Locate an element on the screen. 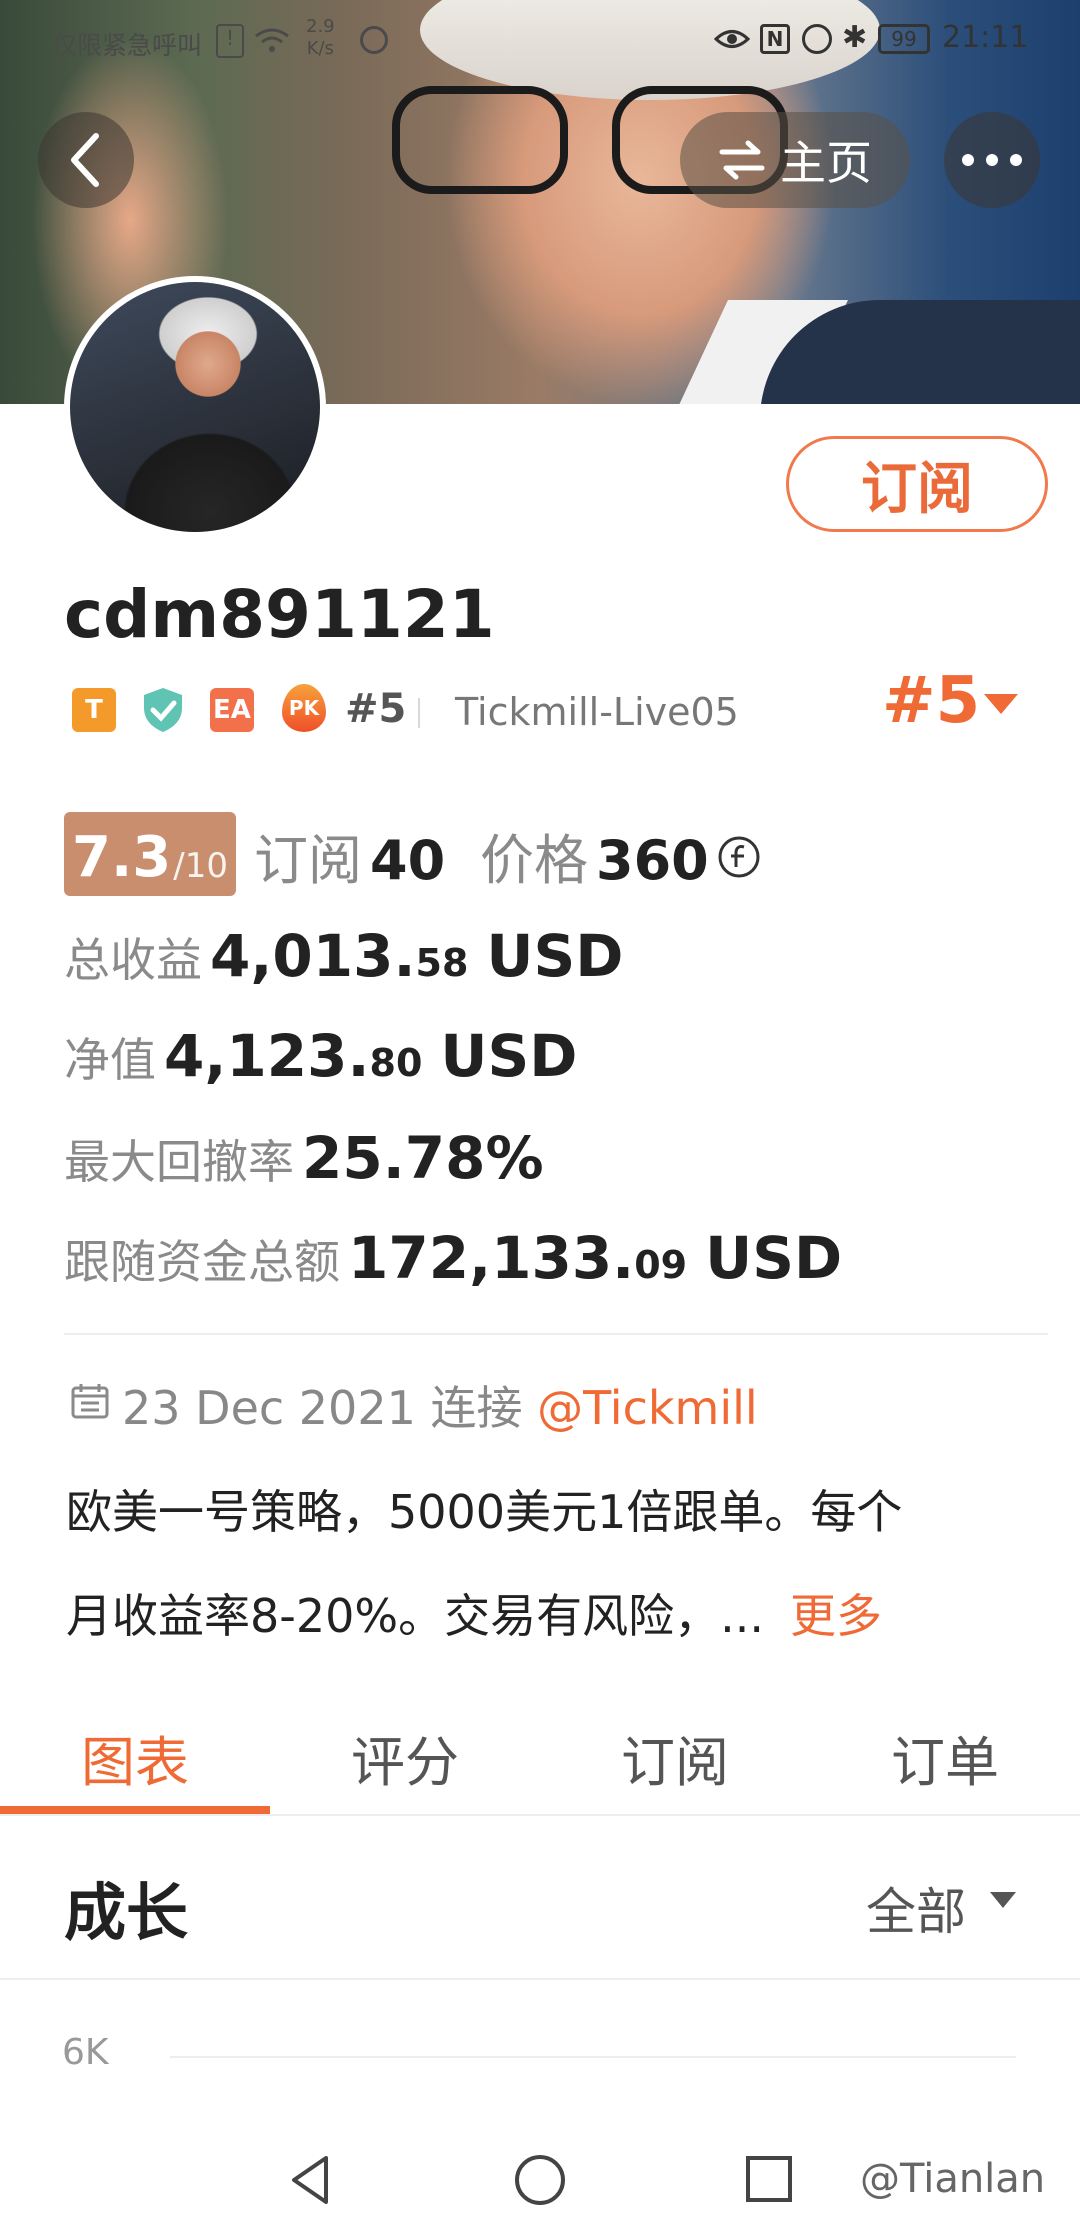  connect-info: 23 Dec 2021 连接 @Tickmill is located at coordinates (440, 1405).